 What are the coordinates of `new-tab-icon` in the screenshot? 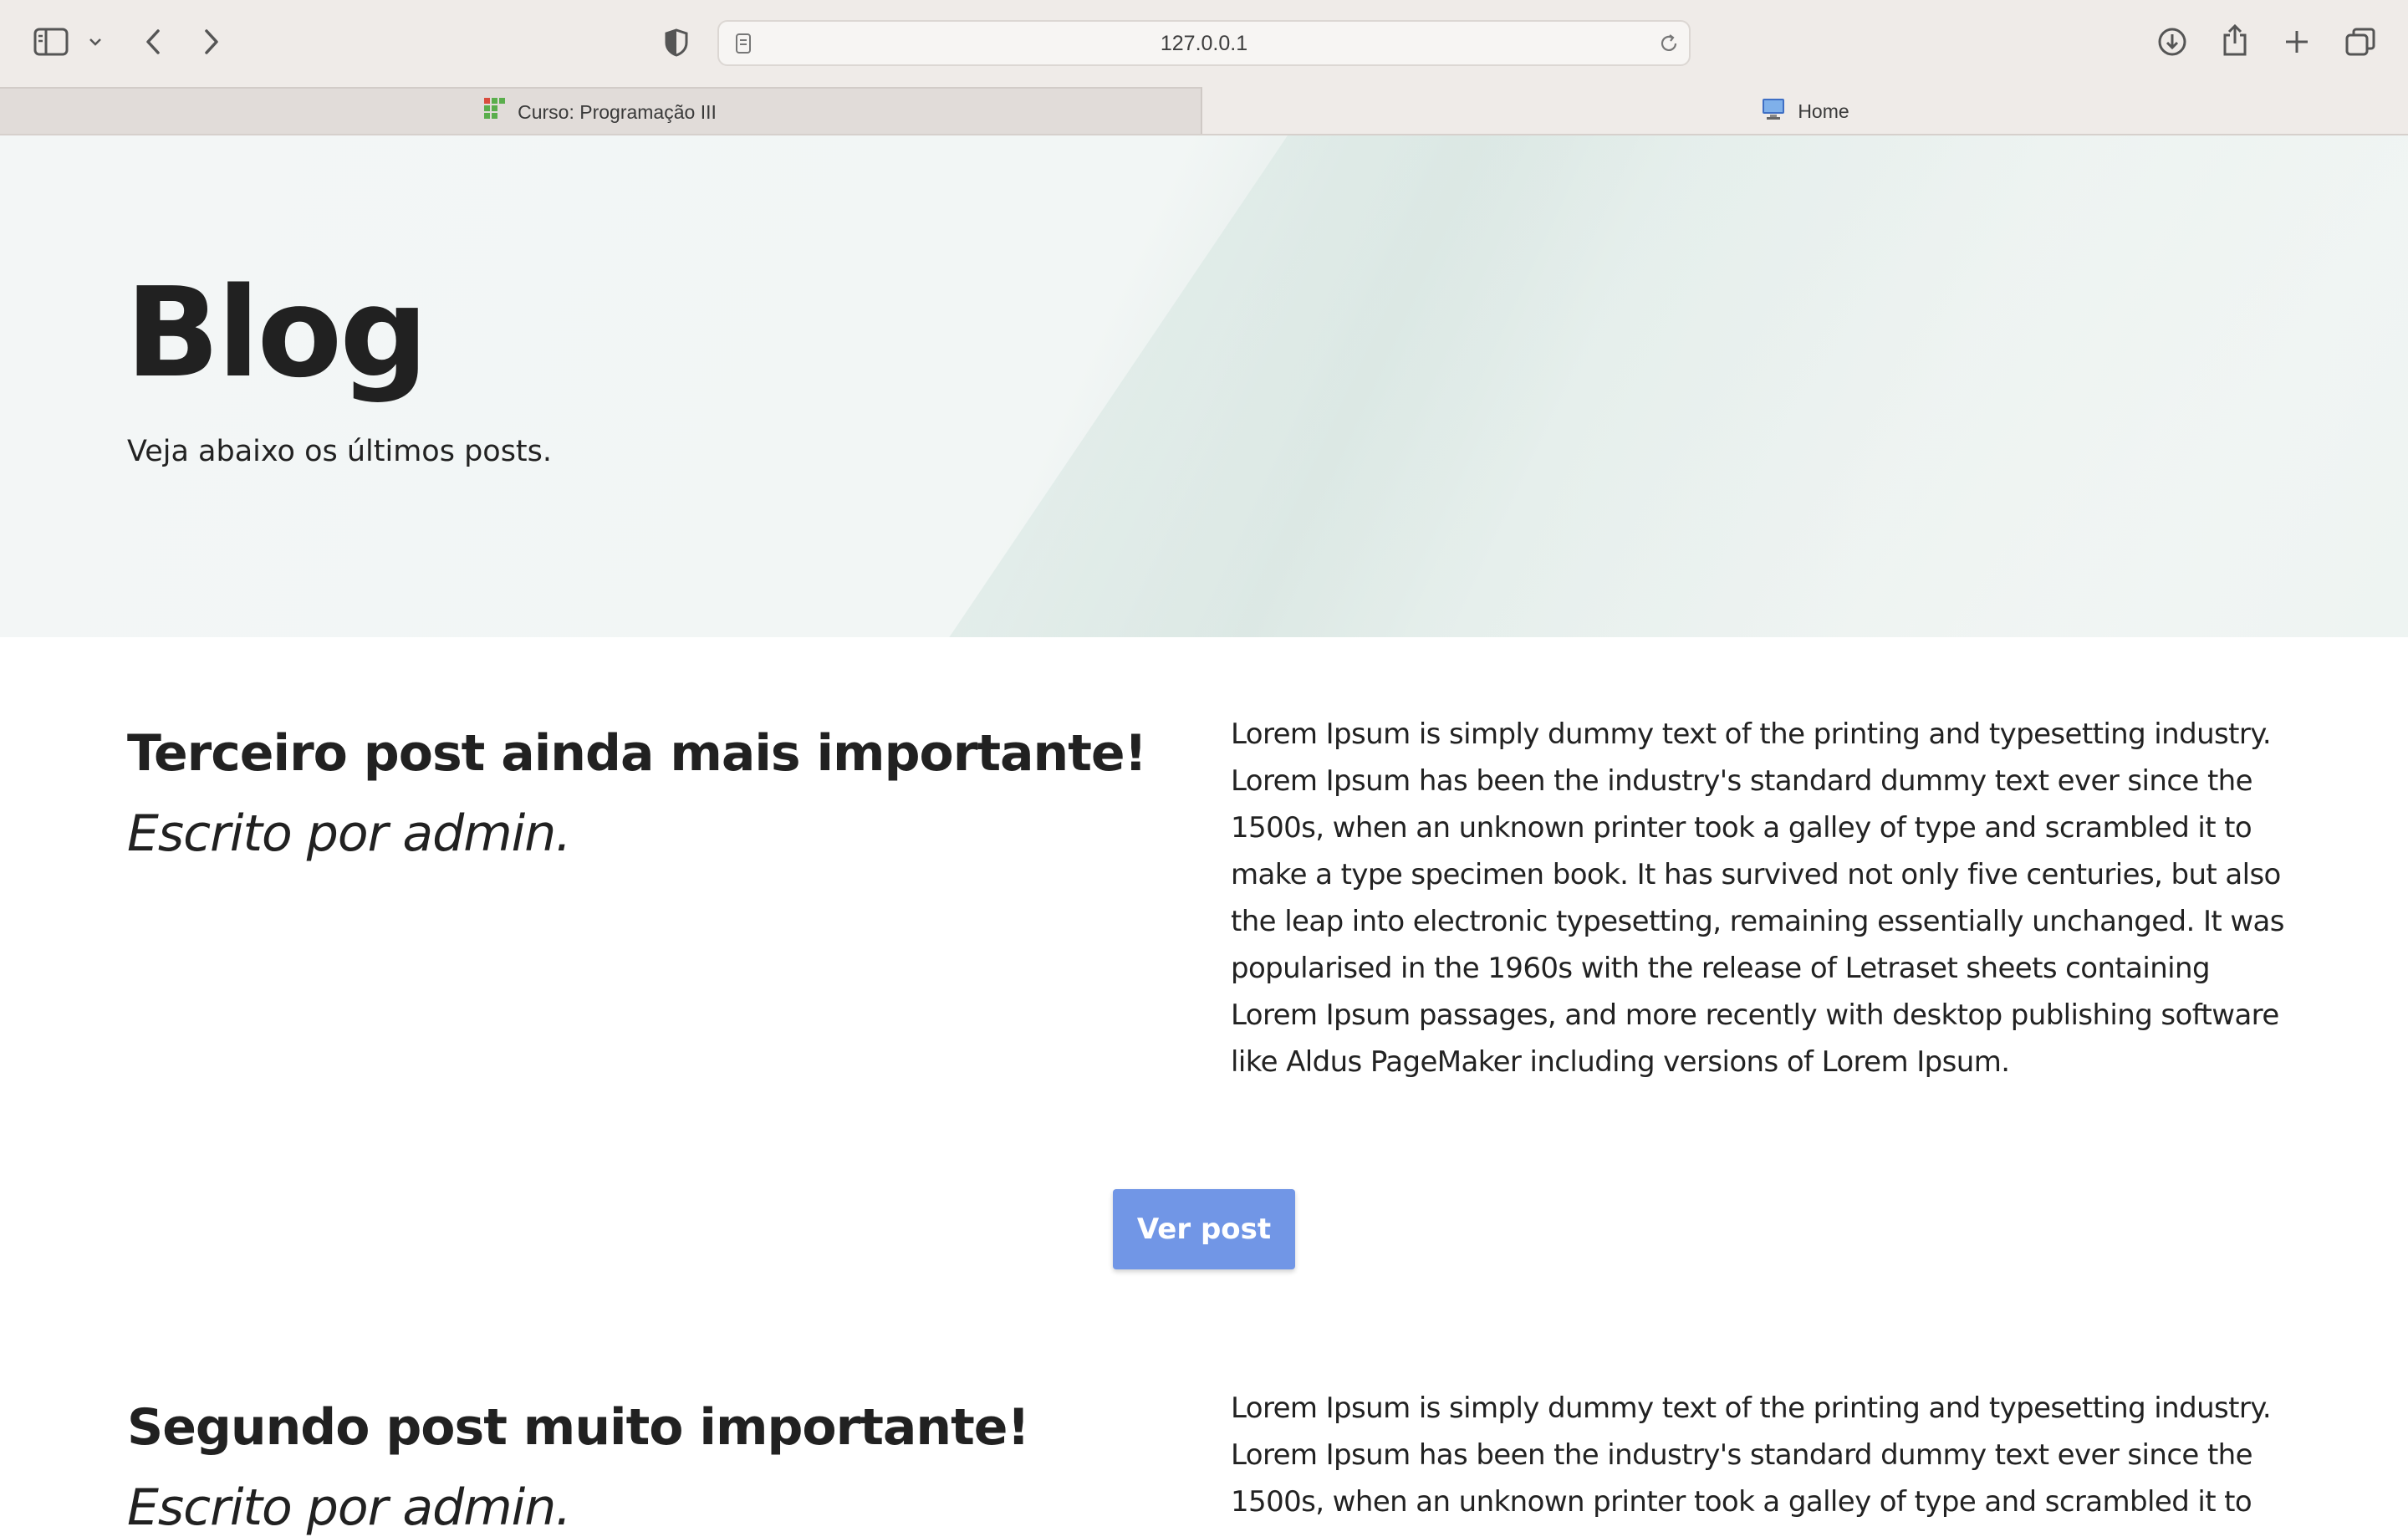 It's located at (2297, 42).